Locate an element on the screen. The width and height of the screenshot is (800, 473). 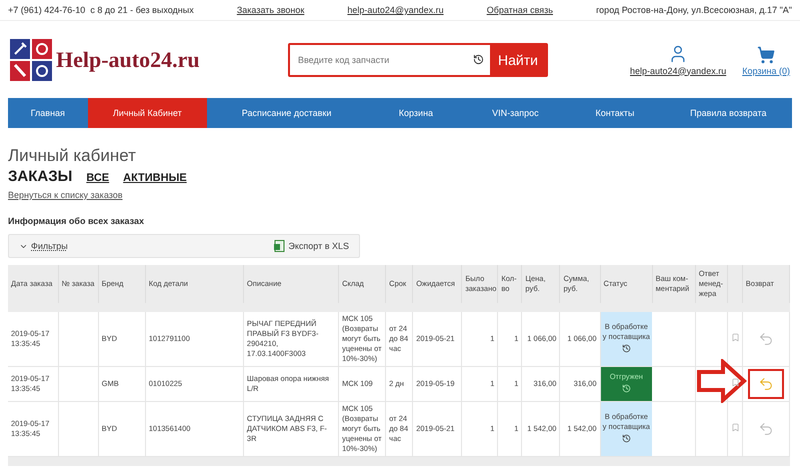
nav-item: Расписание доставки is located at coordinates (286, 113).